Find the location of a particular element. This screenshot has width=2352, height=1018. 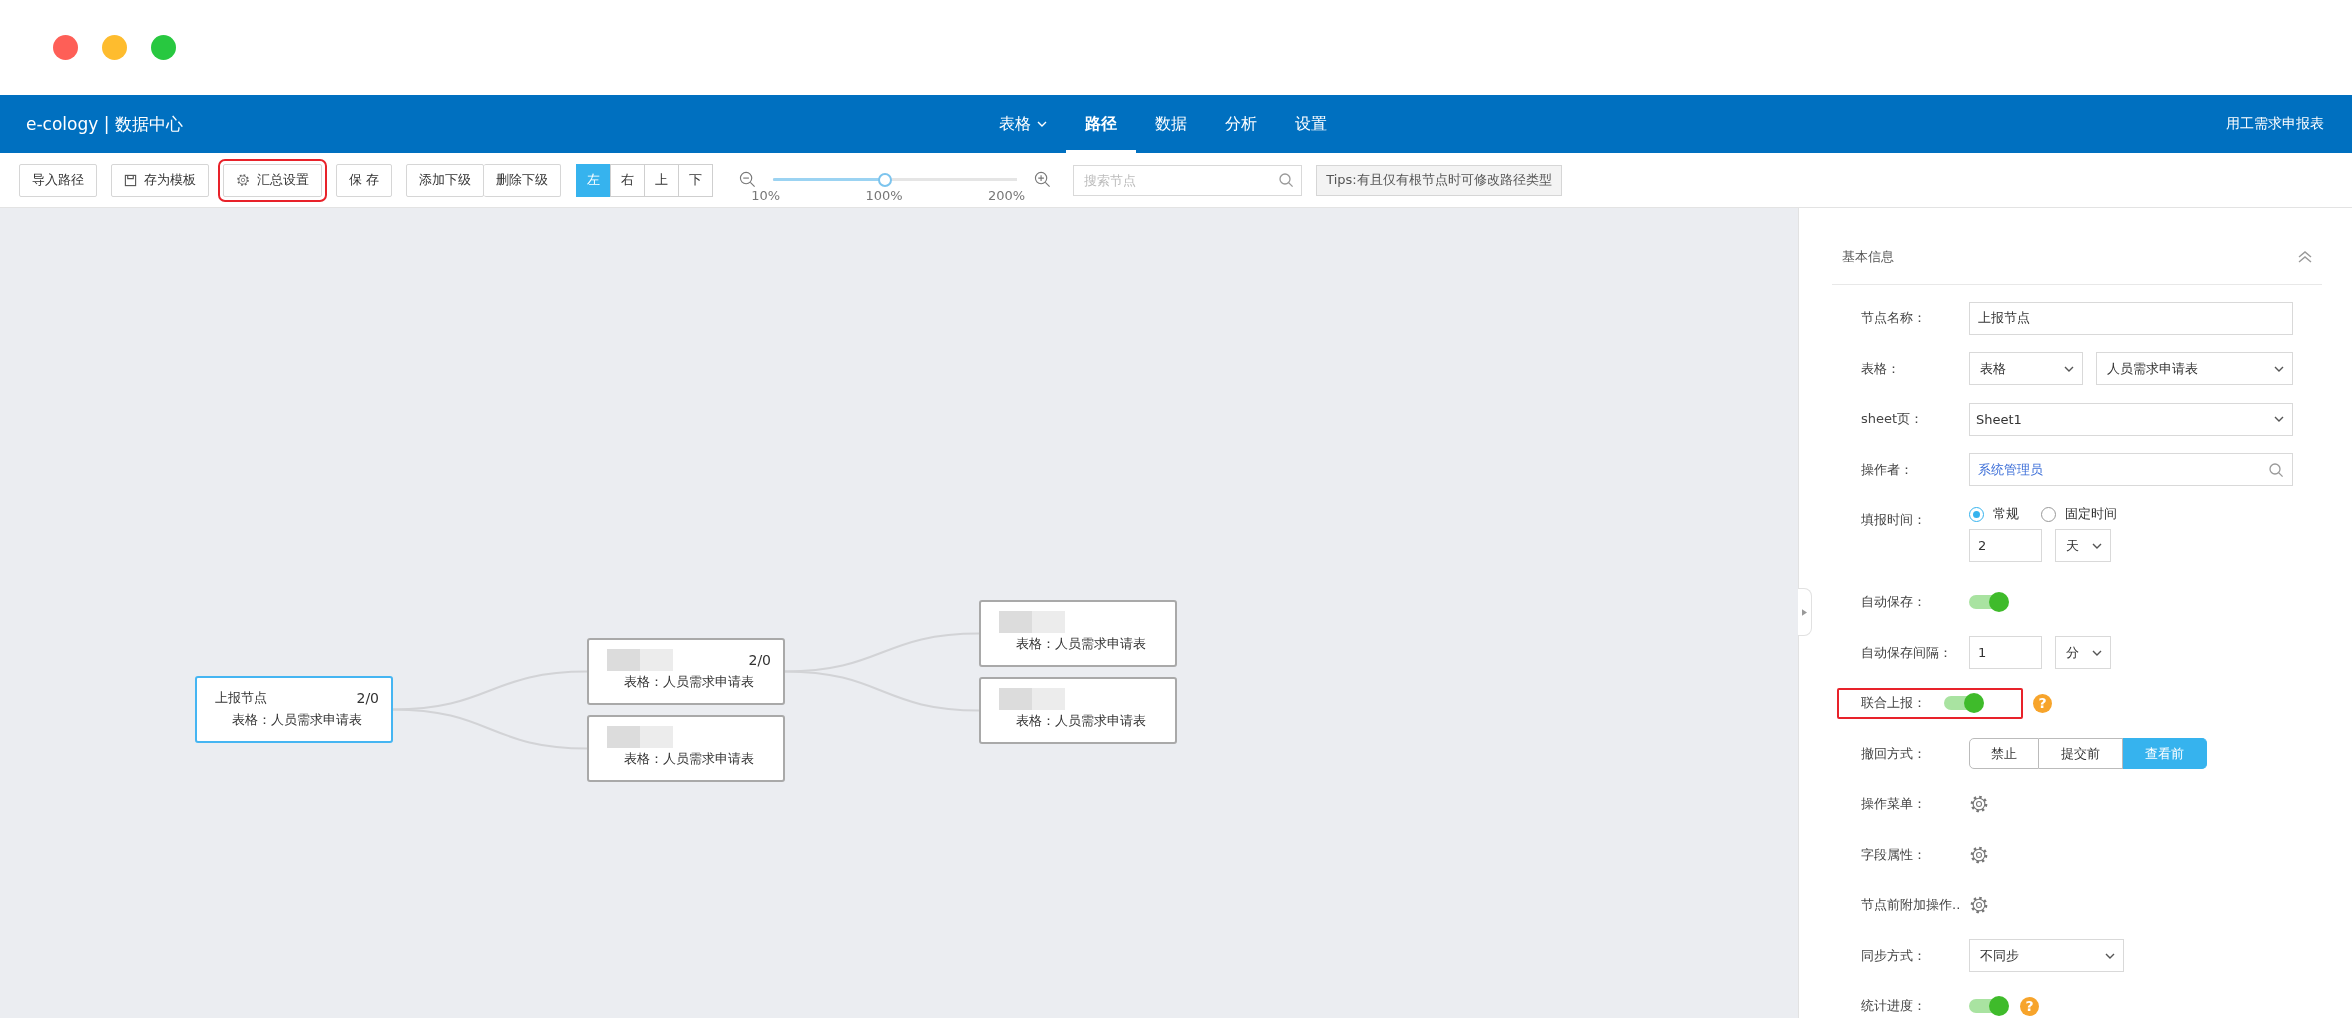

direction-button: 下 is located at coordinates (696, 180).